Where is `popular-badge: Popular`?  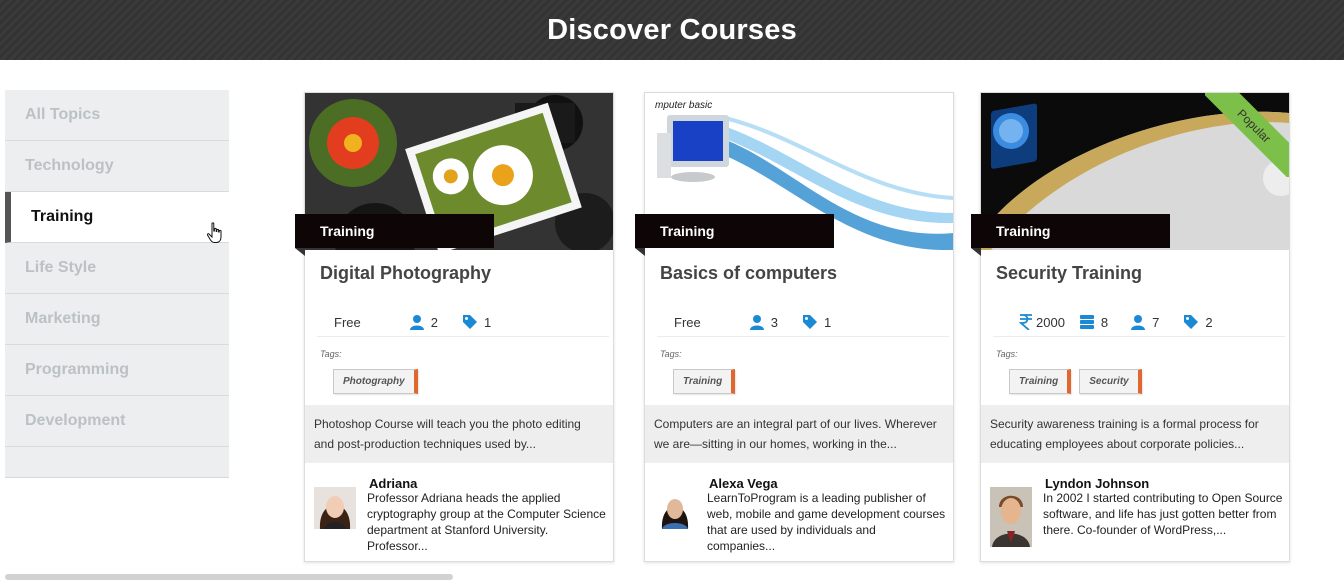
popular-badge: Popular is located at coordinates (1247, 135).